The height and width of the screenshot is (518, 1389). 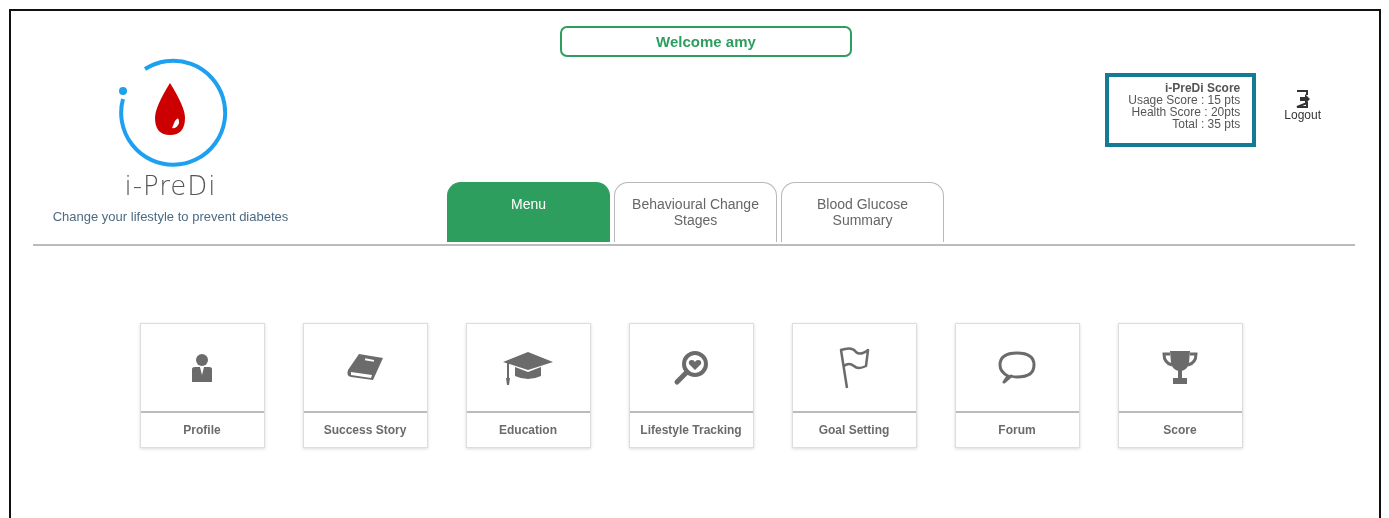 What do you see at coordinates (202, 367) in the screenshot?
I see `person-icon` at bounding box center [202, 367].